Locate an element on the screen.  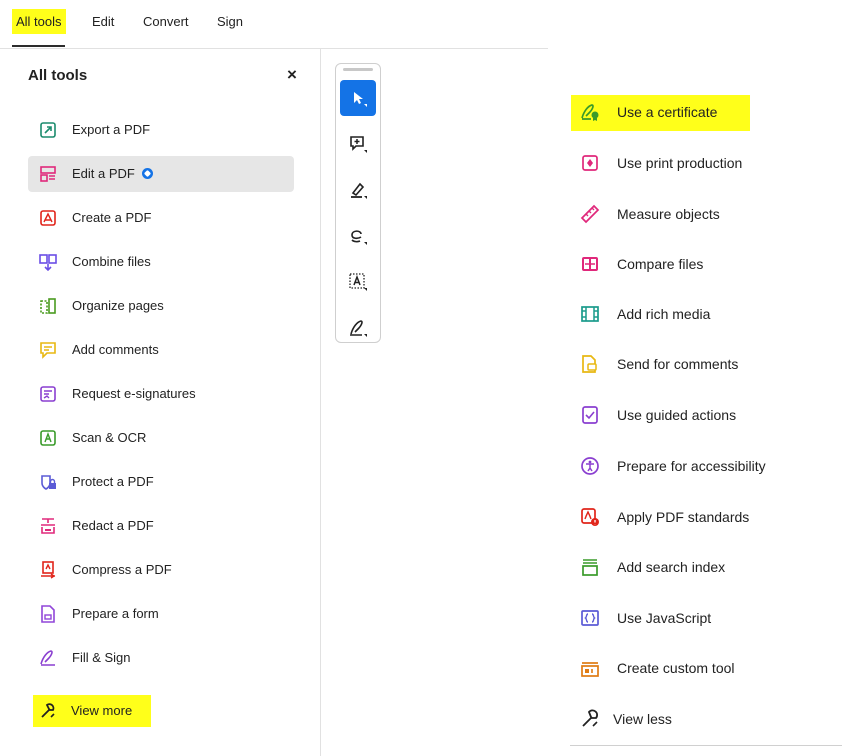
tool-create-custom-tool: Create custom tool is located at coordinates (701, 669).